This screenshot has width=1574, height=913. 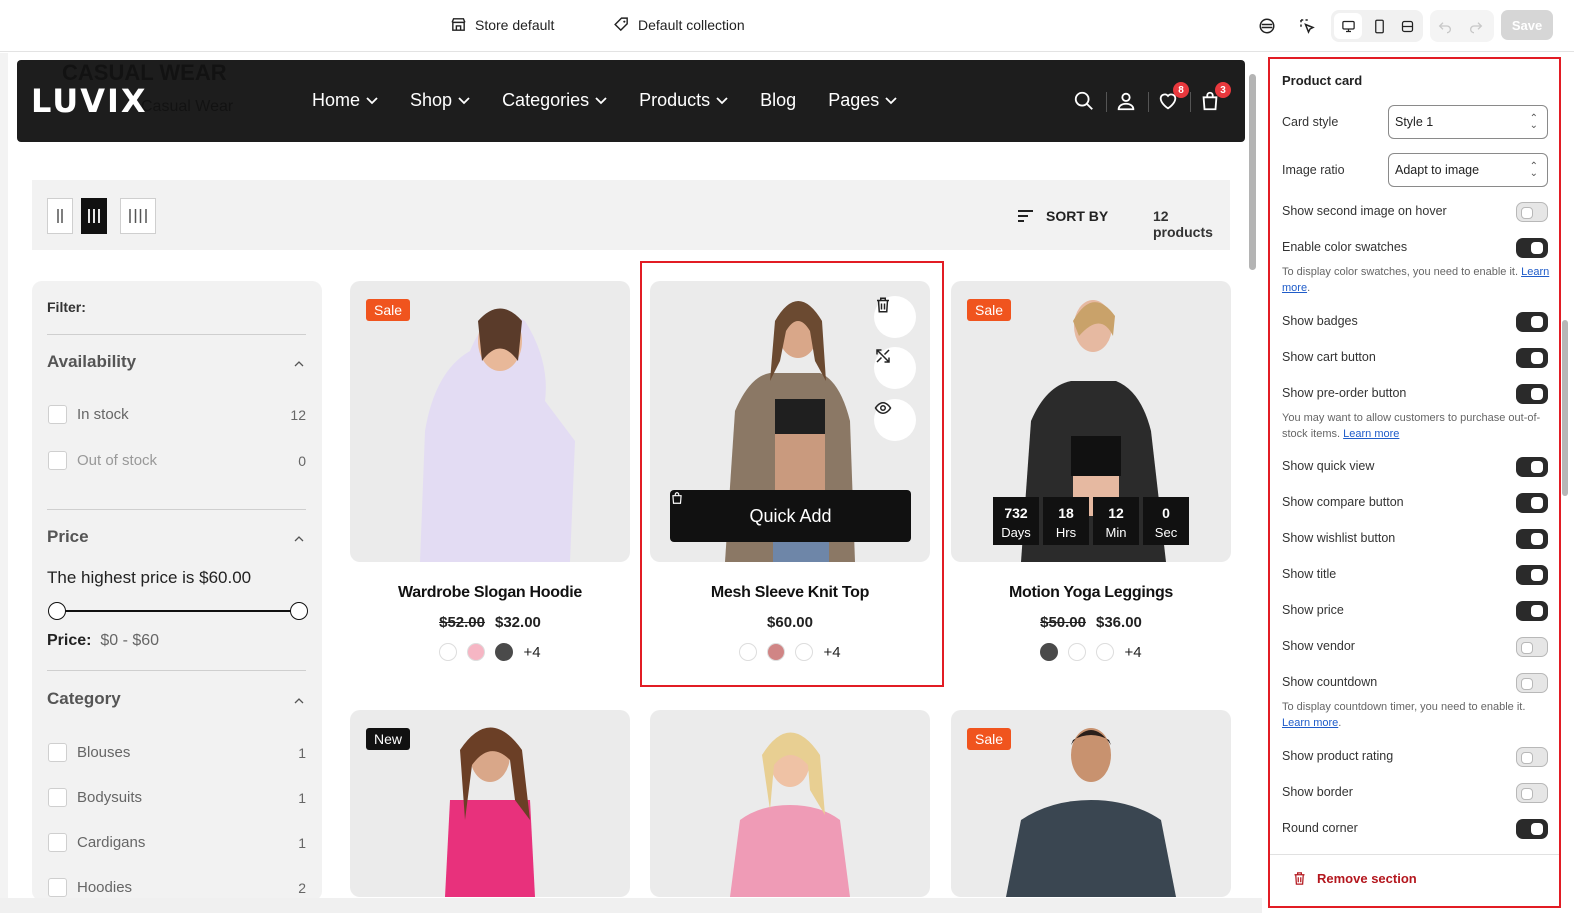 I want to click on product-image, so click(x=790, y=803).